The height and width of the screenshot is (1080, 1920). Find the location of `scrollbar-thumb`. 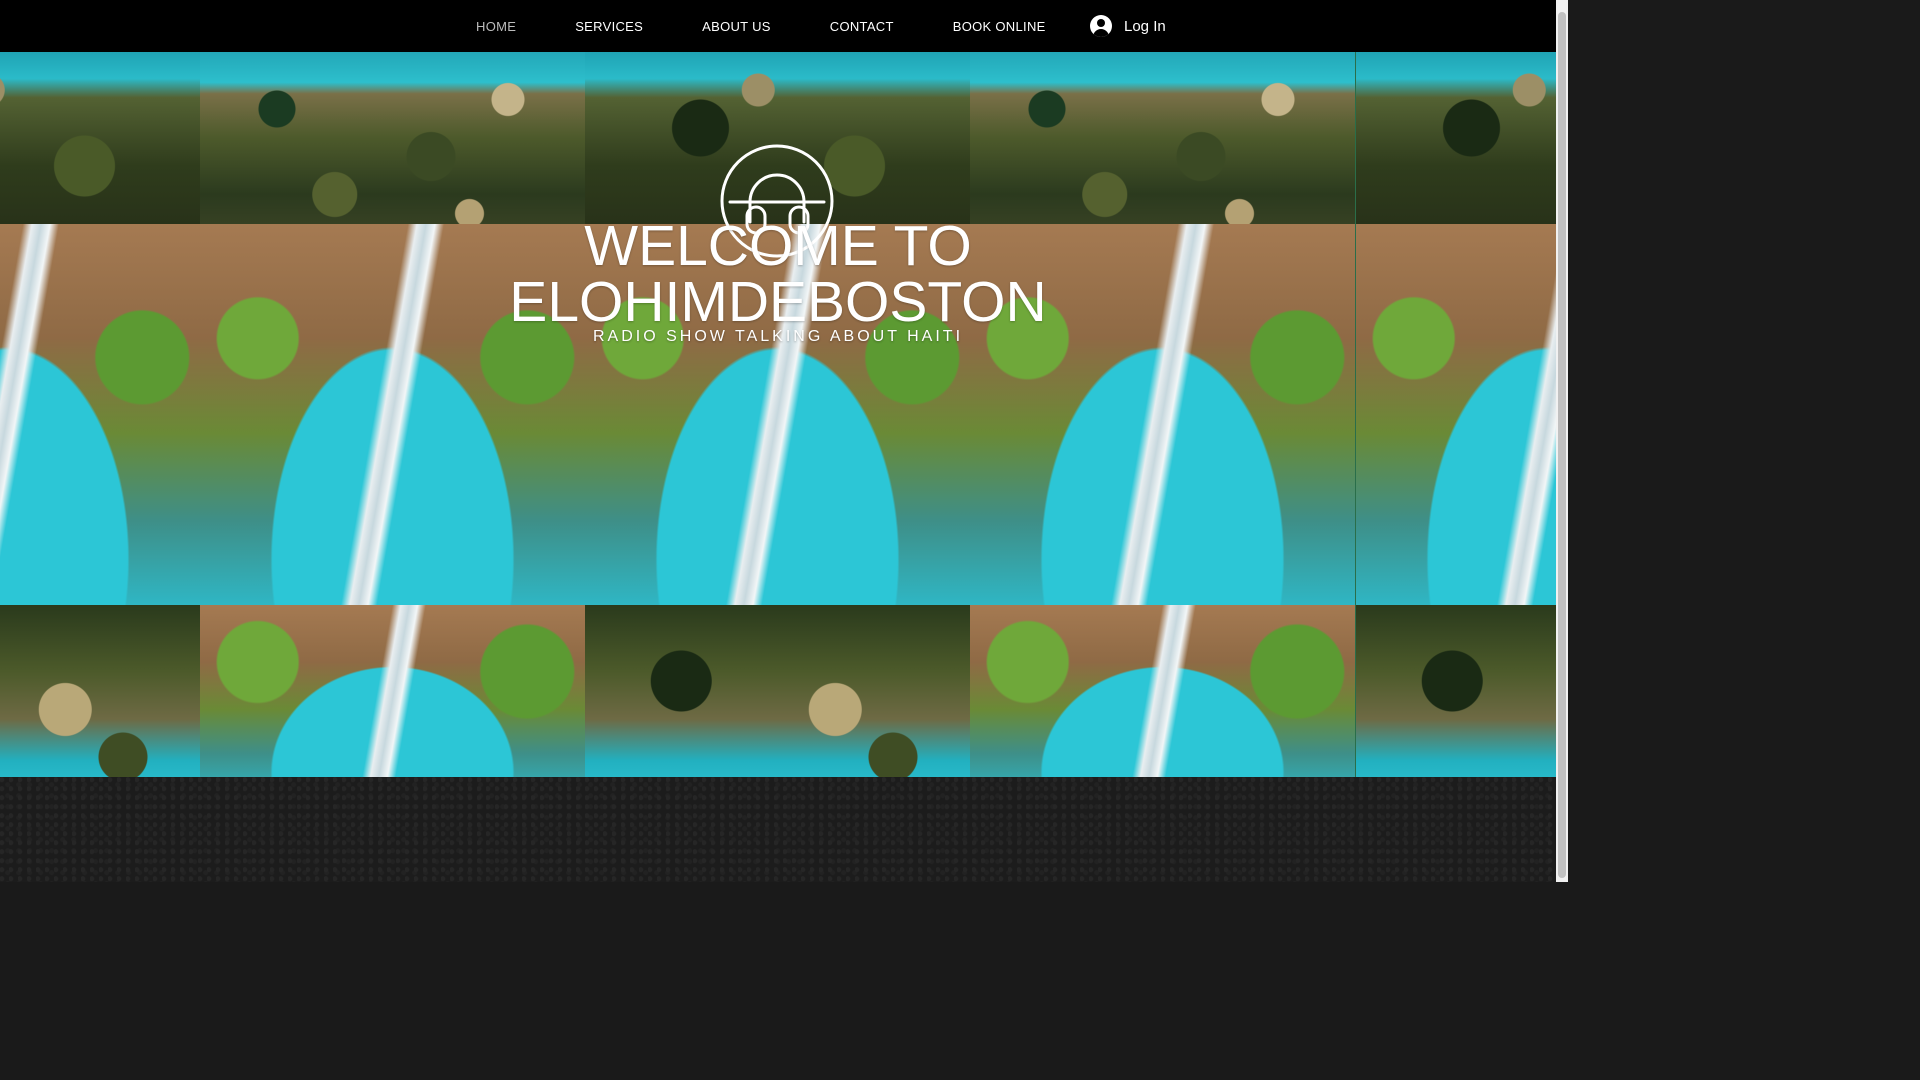

scrollbar-thumb is located at coordinates (1562, 445).